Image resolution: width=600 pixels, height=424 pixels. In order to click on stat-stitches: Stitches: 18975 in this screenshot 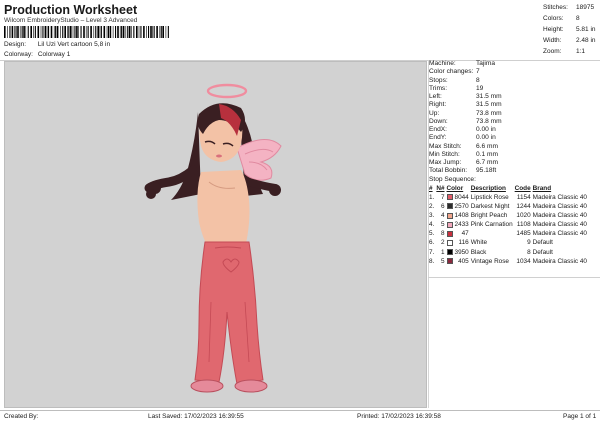, I will do `click(569, 7)`.